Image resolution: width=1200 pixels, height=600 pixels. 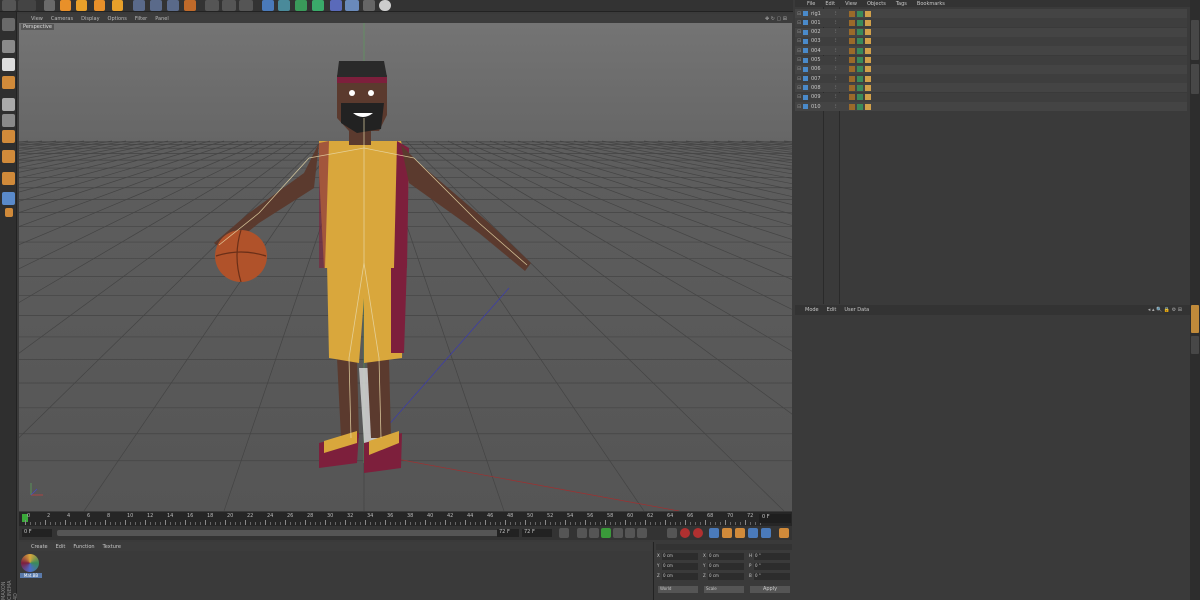 What do you see at coordinates (672, 533) in the screenshot?
I see `motion-record-icon` at bounding box center [672, 533].